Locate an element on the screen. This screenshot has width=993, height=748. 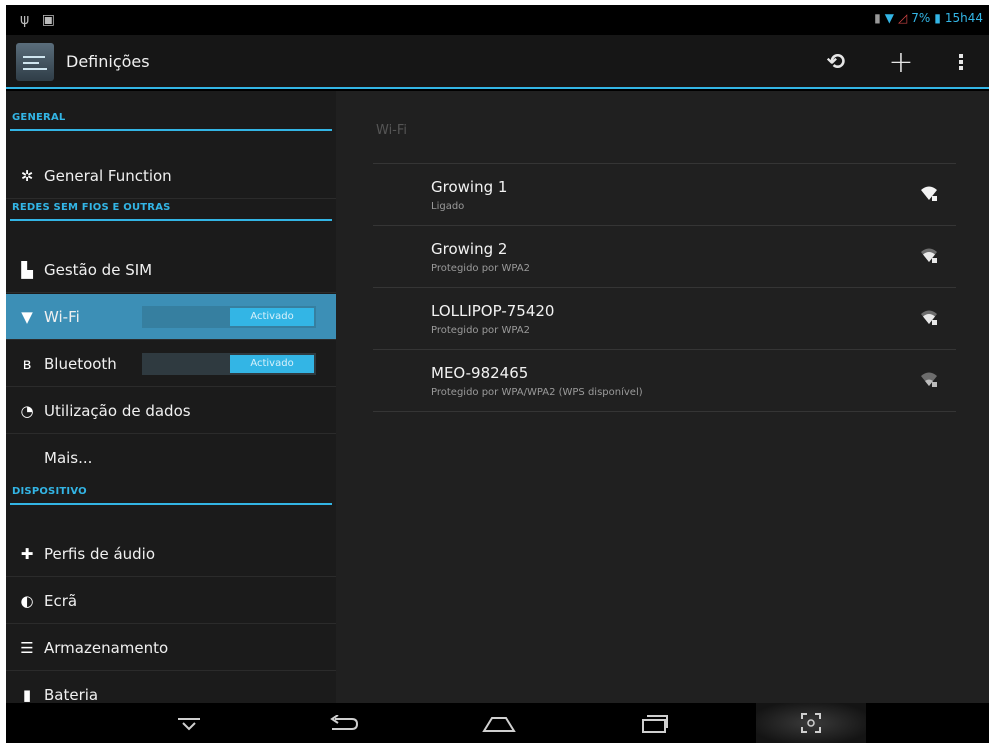
navigation-bar is located at coordinates (497, 723).